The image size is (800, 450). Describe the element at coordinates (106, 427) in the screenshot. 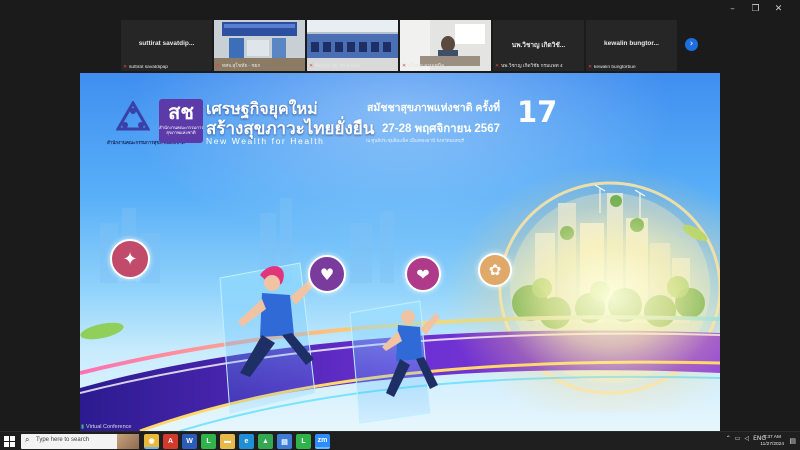

I see `virtual-conference-caption: ▮ Virtual Conference` at that location.